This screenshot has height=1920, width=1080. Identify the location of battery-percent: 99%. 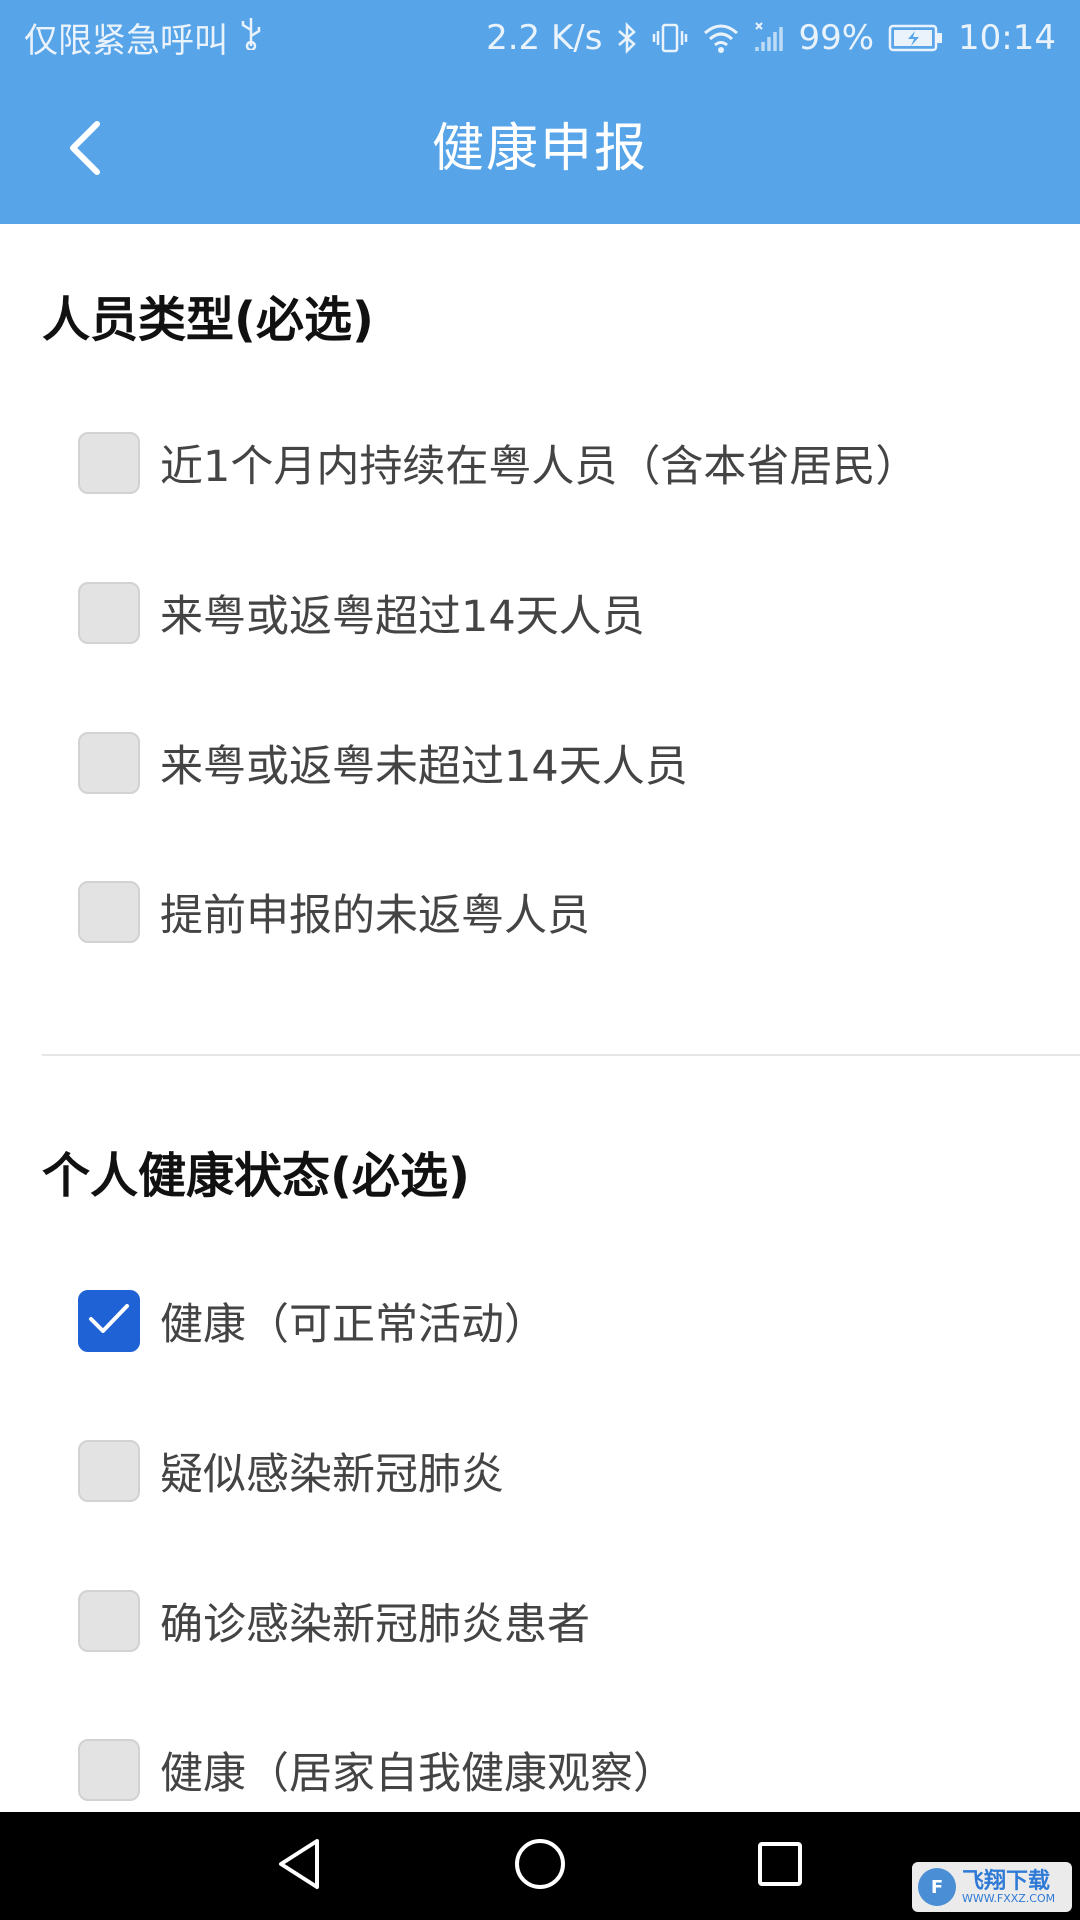
(836, 37).